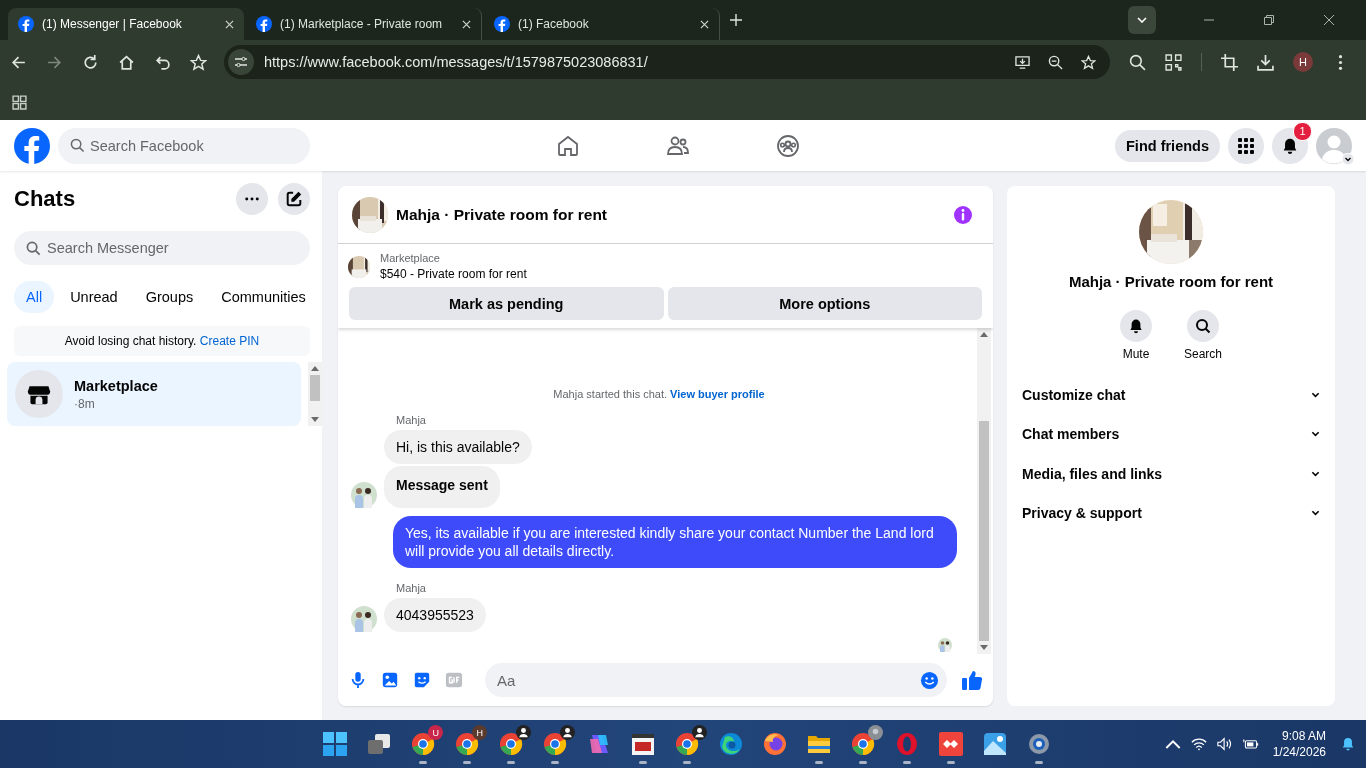 The width and height of the screenshot is (1366, 768). I want to click on facebook-icon, so click(26, 24).